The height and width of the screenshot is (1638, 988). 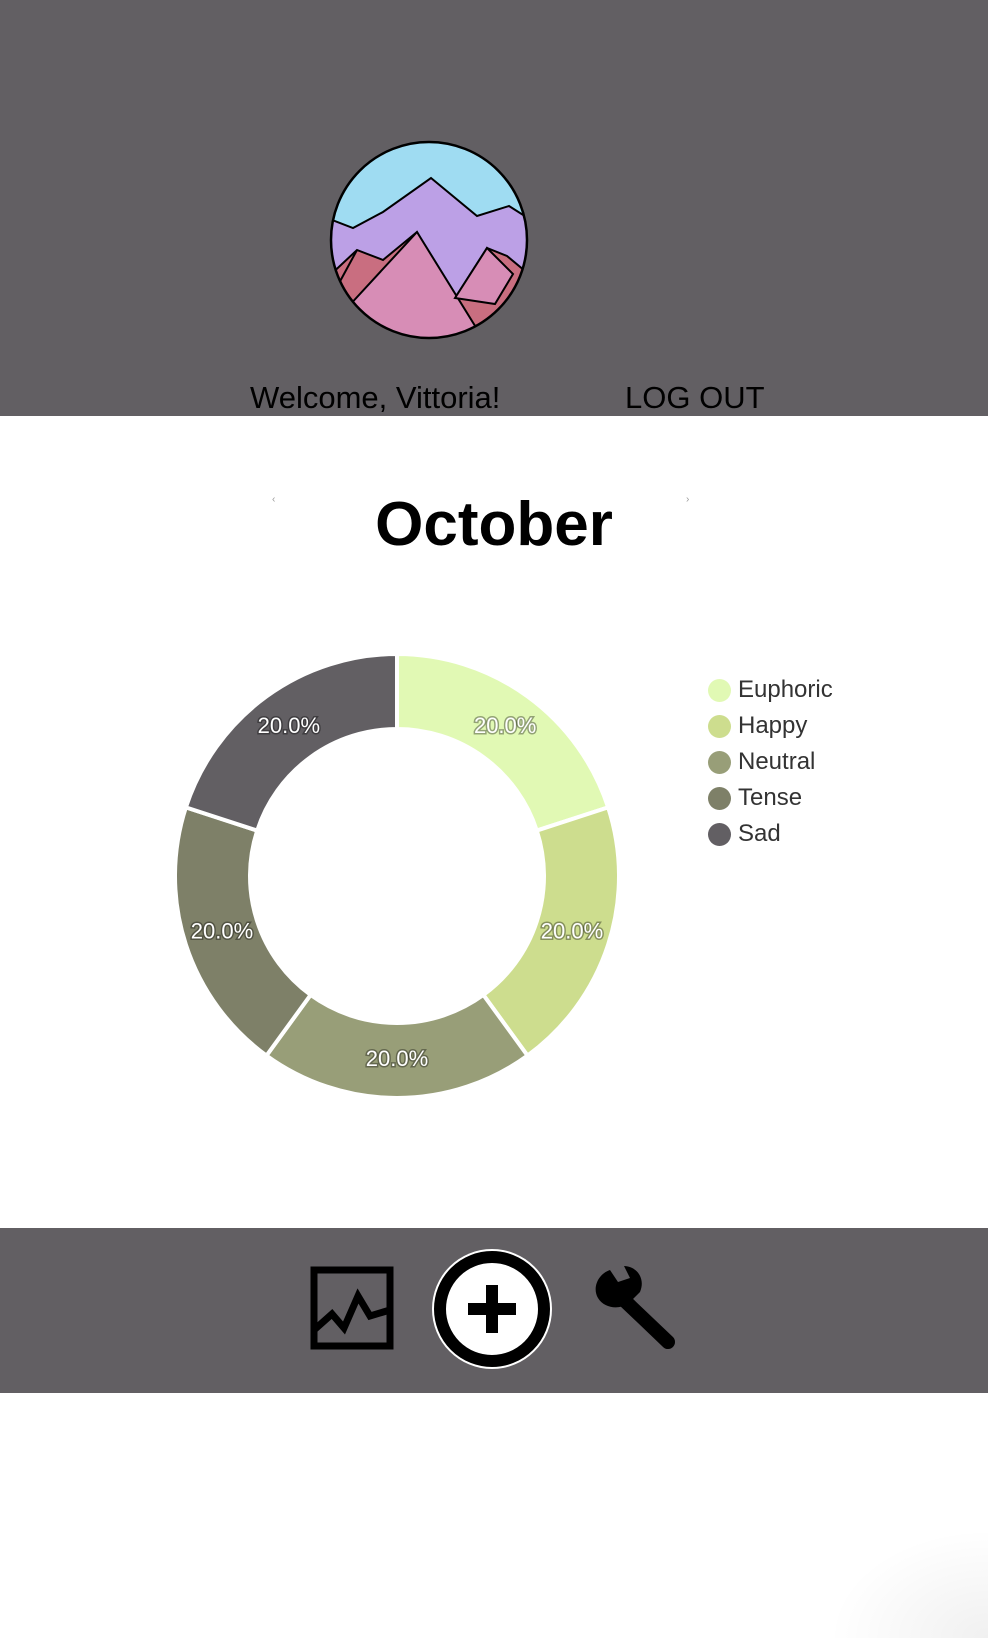 I want to click on legend-label: Neutral, so click(x=777, y=761).